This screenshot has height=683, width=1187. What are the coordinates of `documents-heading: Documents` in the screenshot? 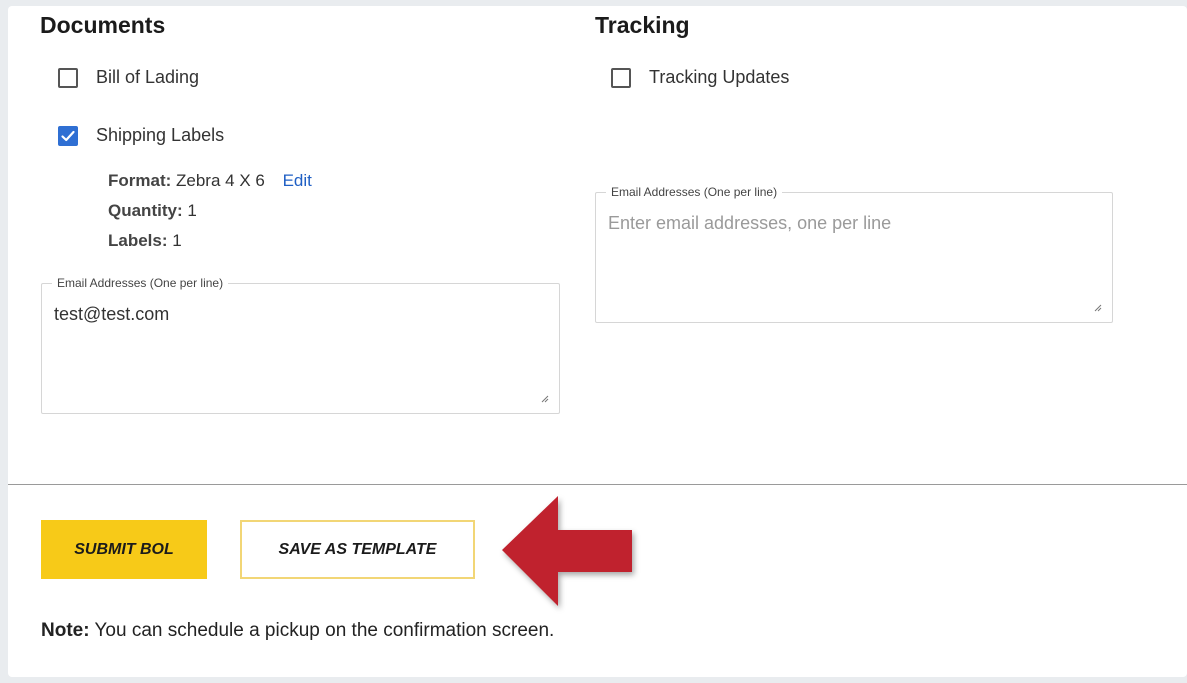 It's located at (103, 25).